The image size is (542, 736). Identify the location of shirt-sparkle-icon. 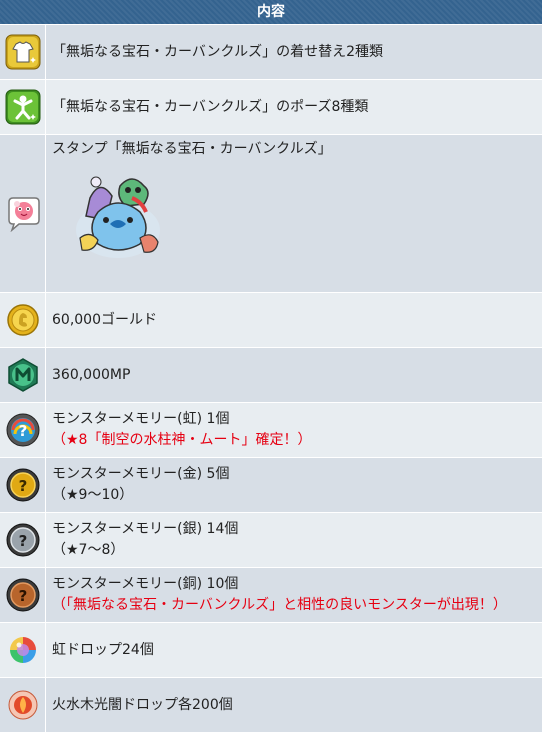
(22, 52).